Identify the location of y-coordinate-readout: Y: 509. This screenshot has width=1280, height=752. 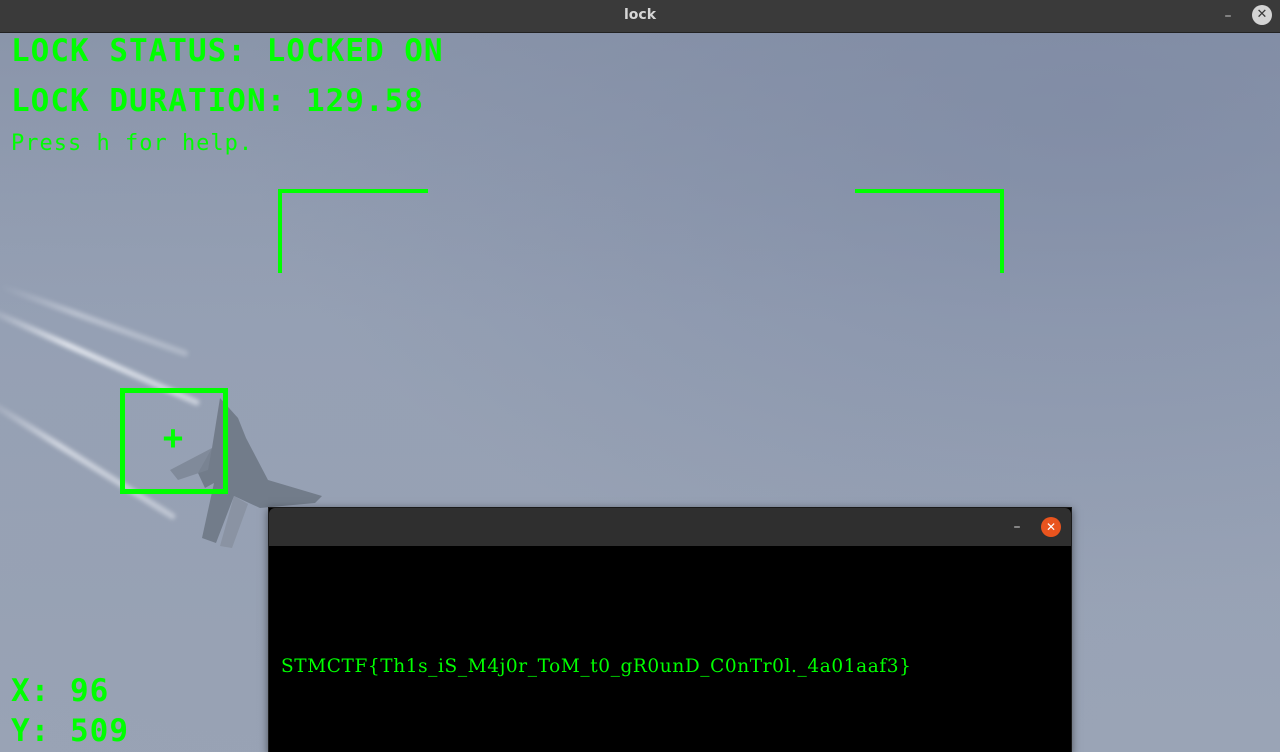
(70, 731).